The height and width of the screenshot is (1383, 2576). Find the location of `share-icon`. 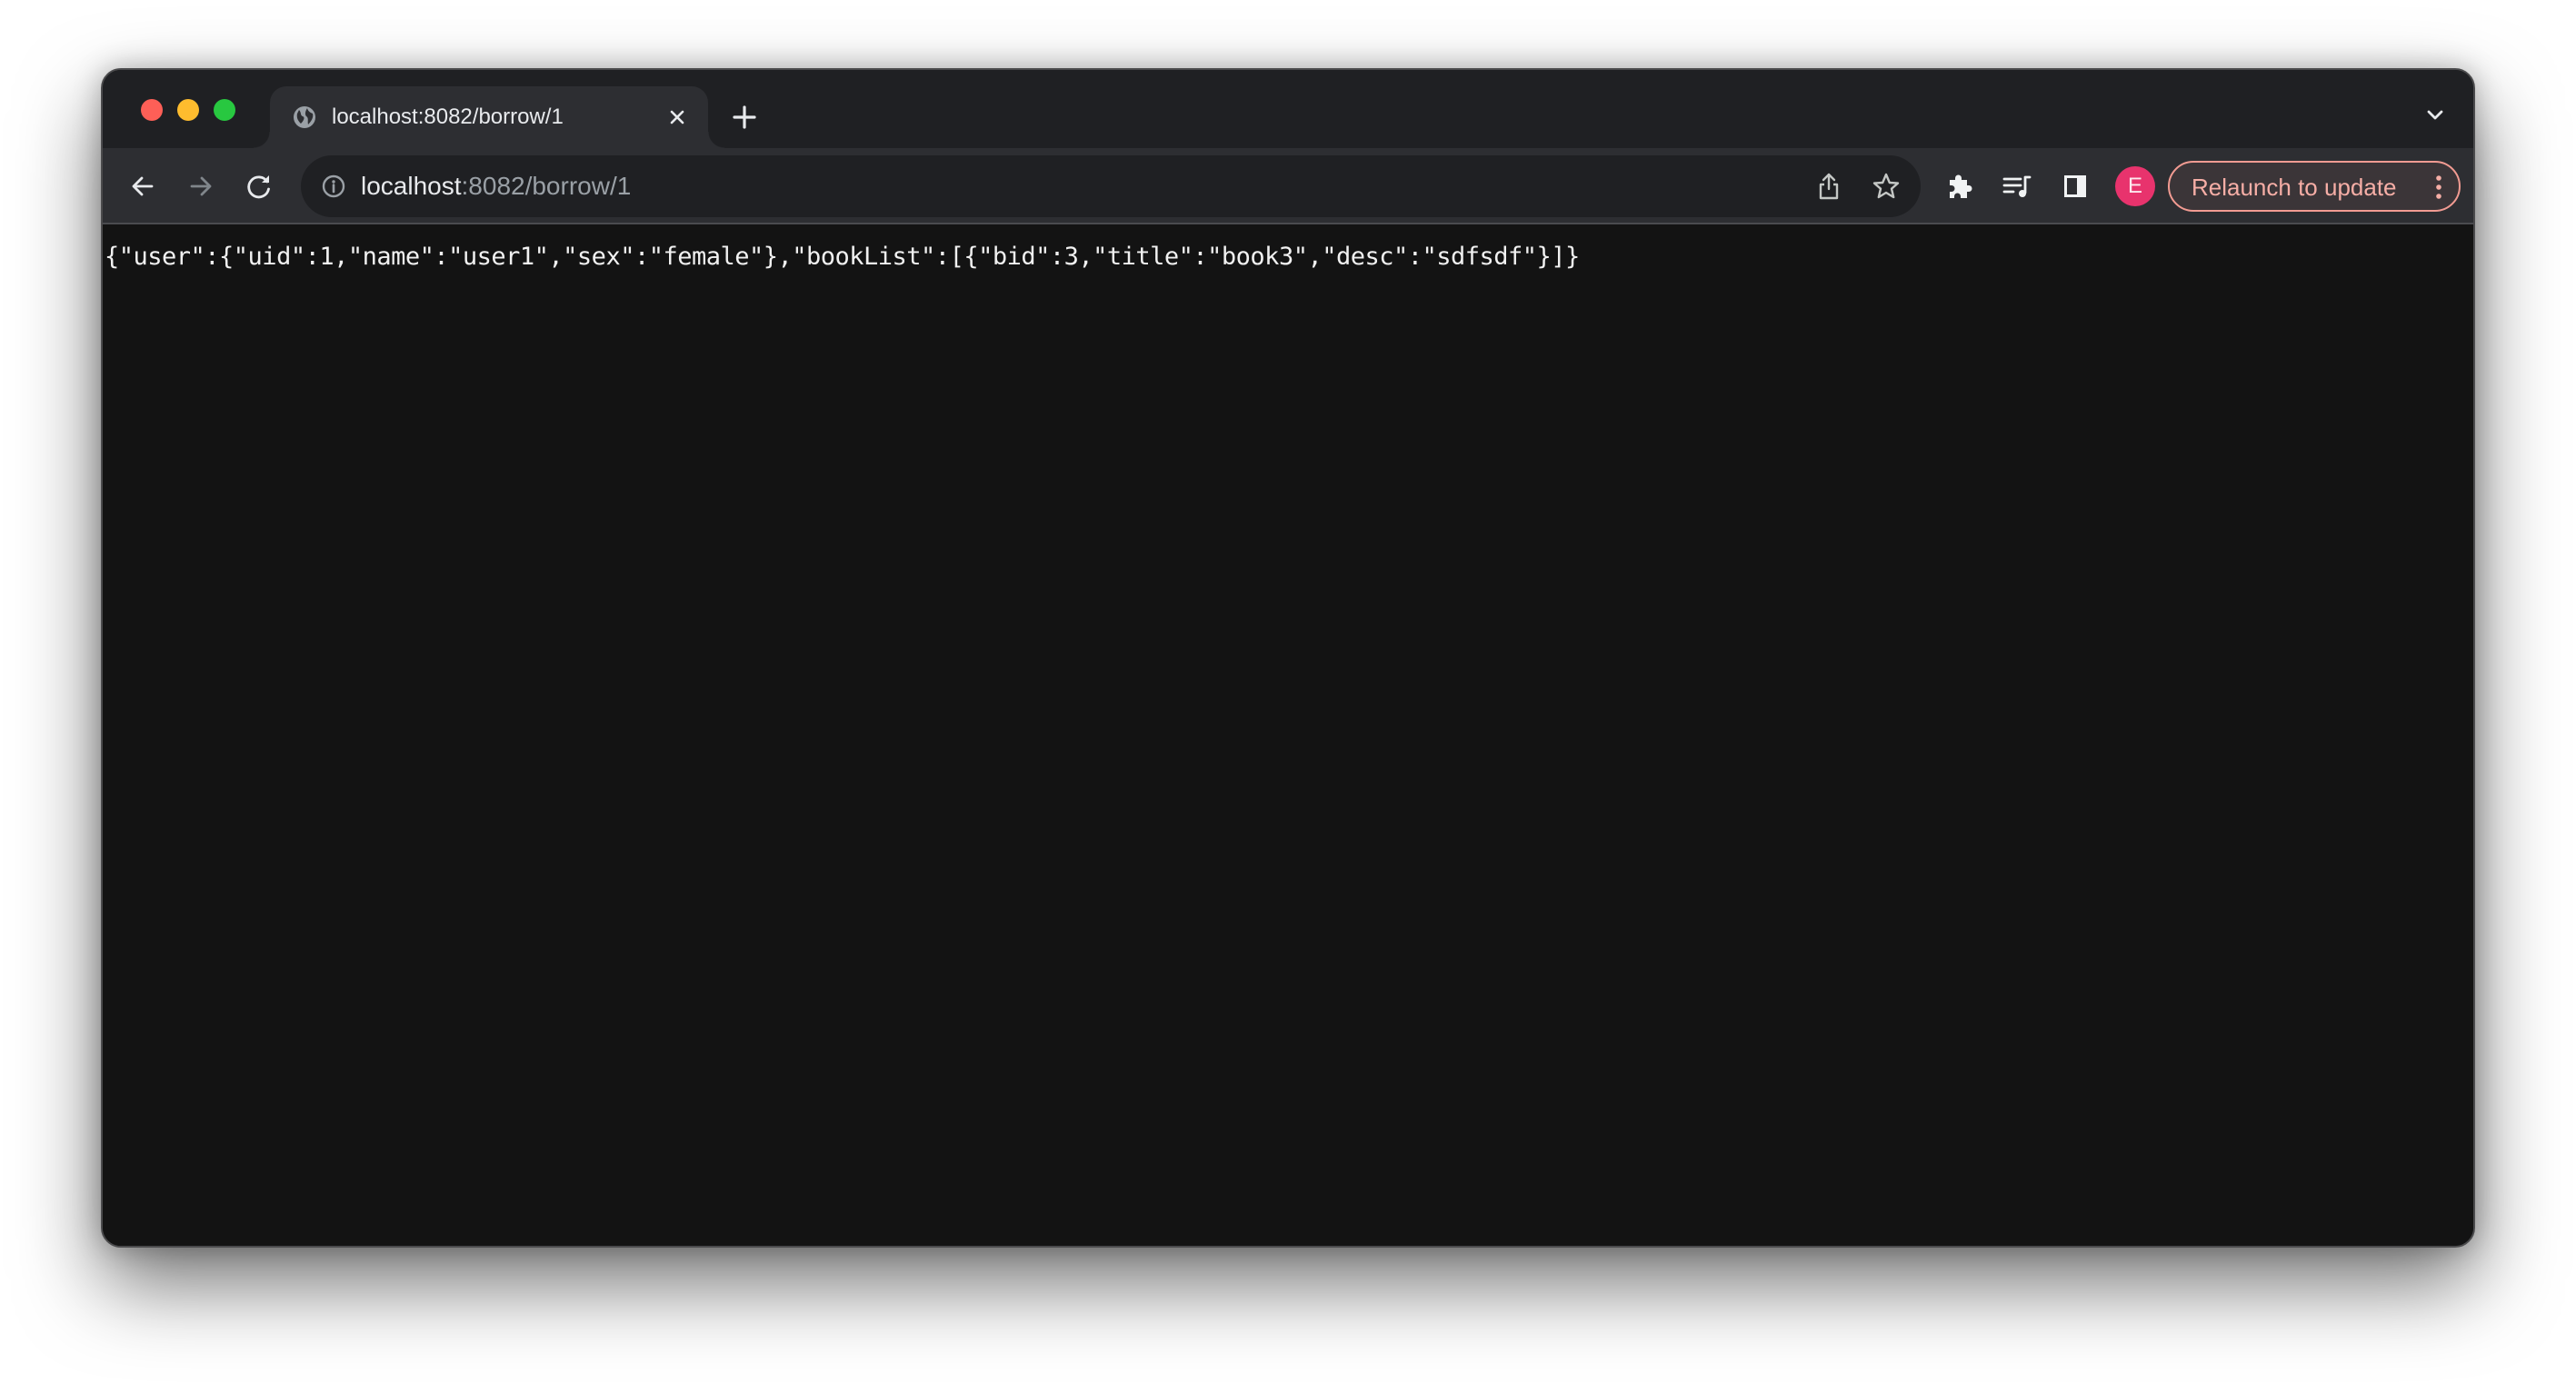

share-icon is located at coordinates (1829, 186).